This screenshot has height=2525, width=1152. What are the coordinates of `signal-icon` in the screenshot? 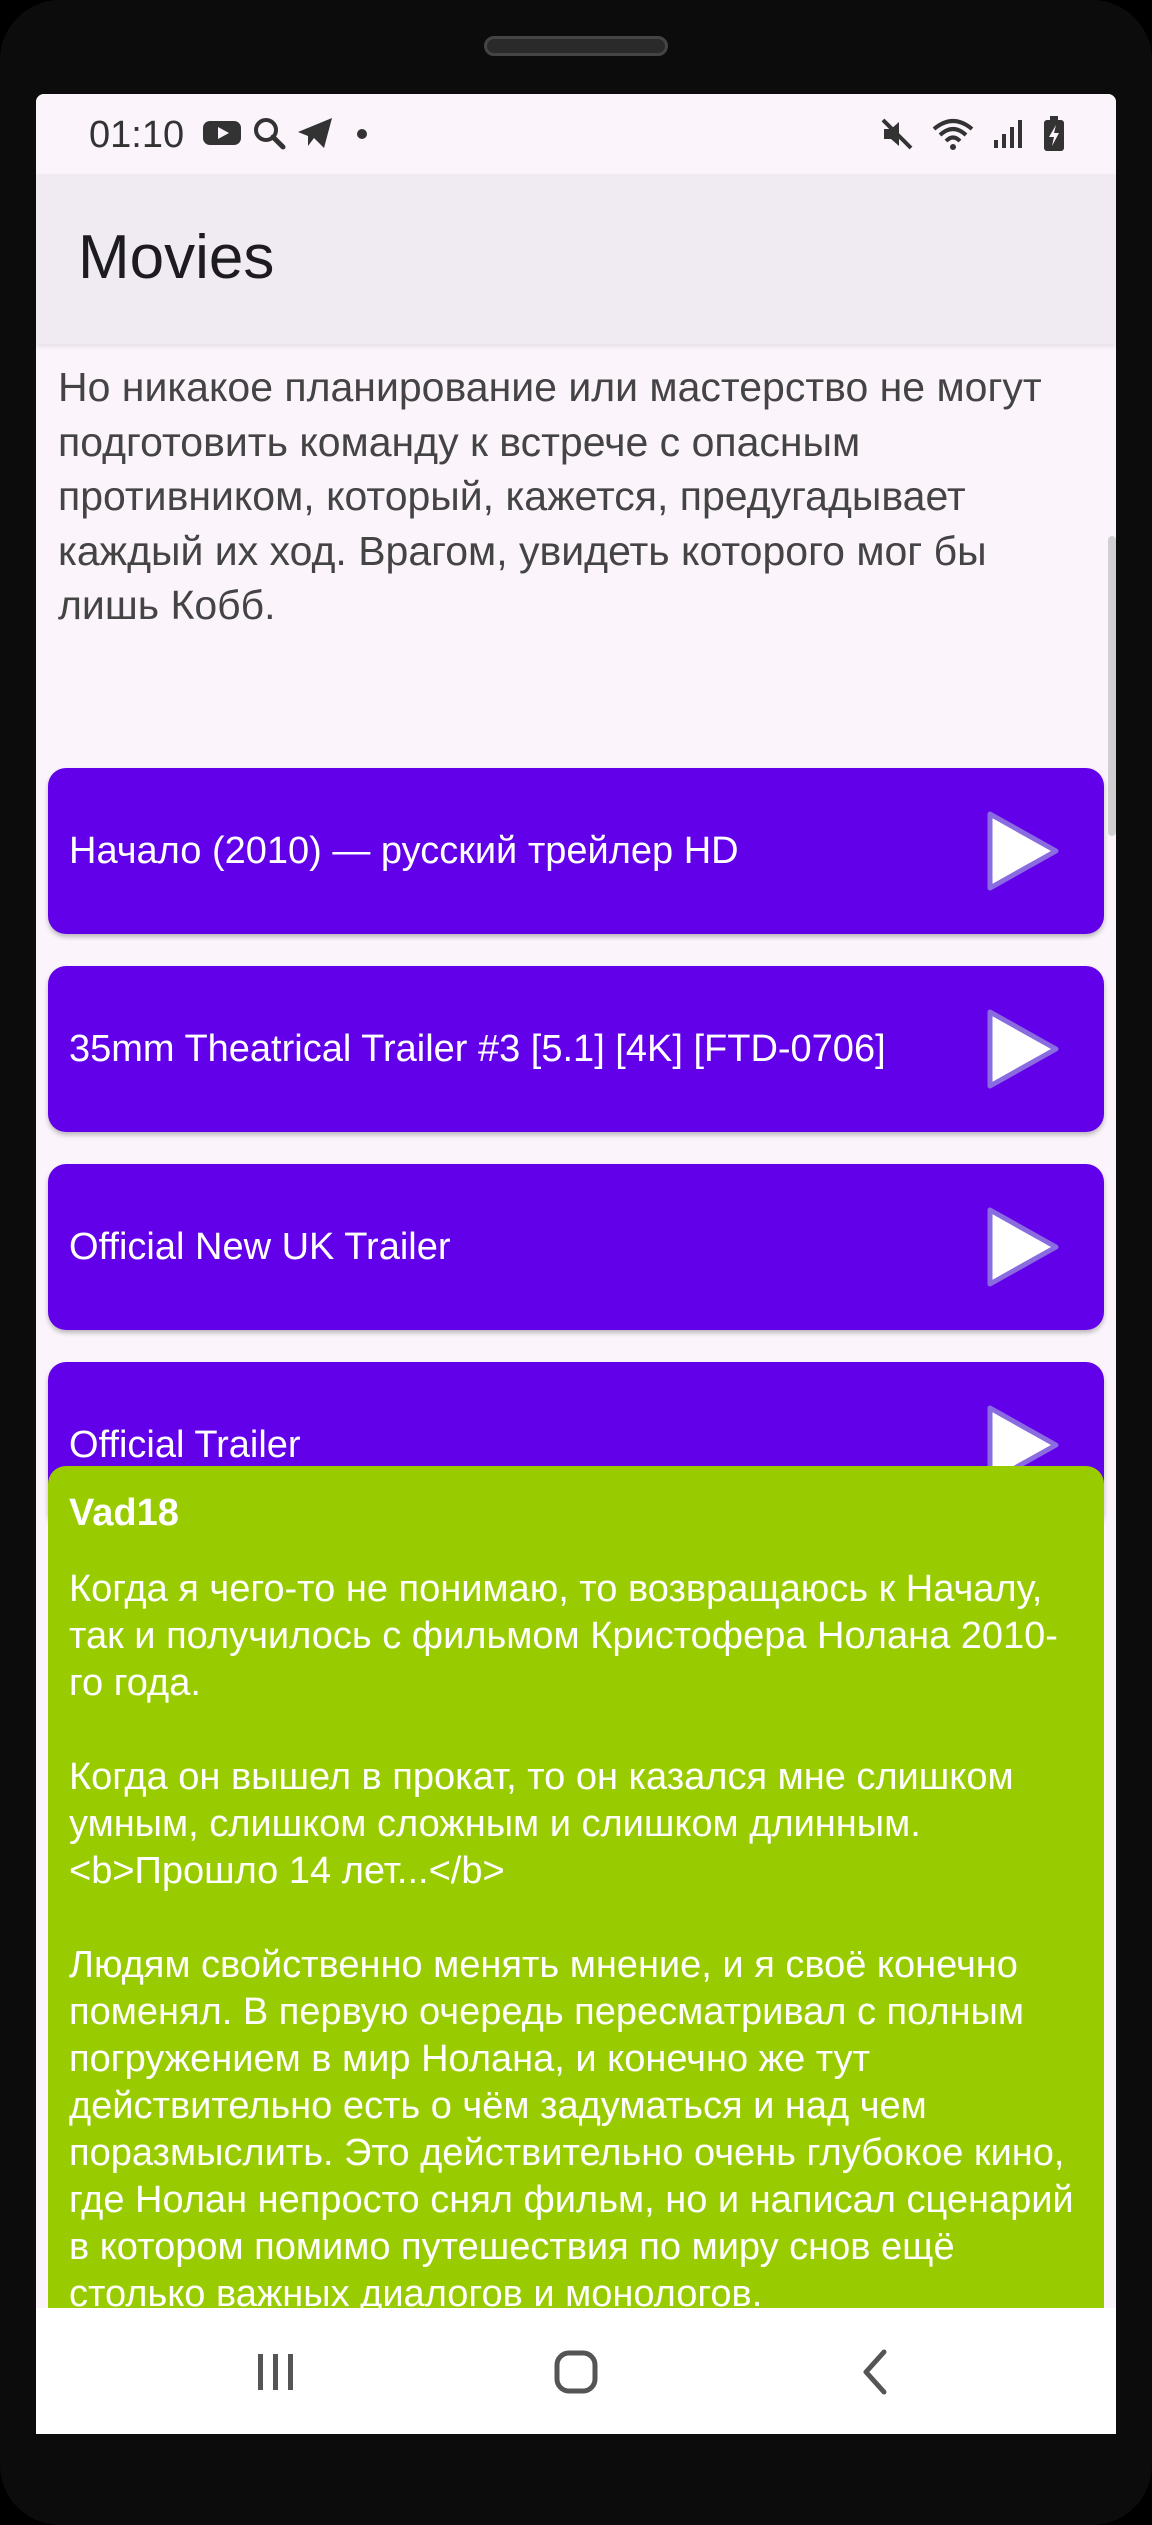 It's located at (1008, 136).